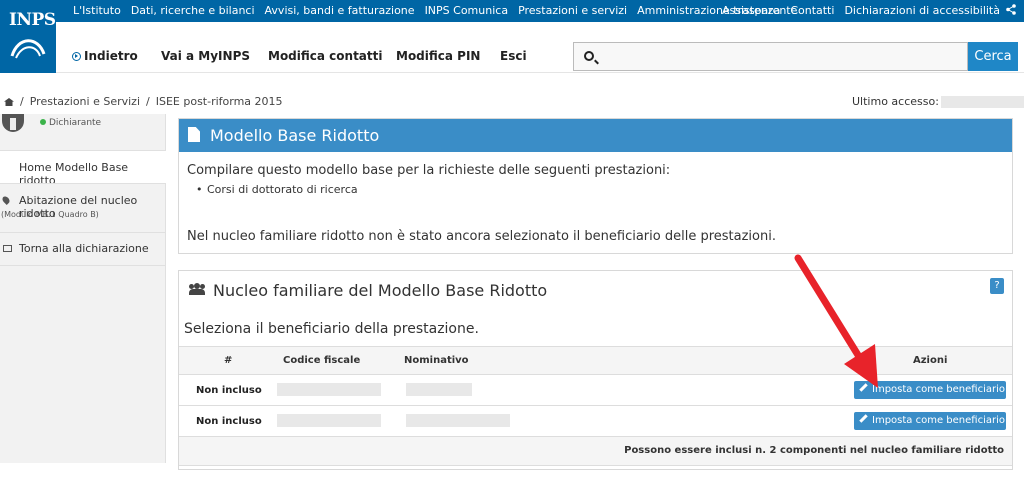  I want to click on document-icon, so click(194, 134).